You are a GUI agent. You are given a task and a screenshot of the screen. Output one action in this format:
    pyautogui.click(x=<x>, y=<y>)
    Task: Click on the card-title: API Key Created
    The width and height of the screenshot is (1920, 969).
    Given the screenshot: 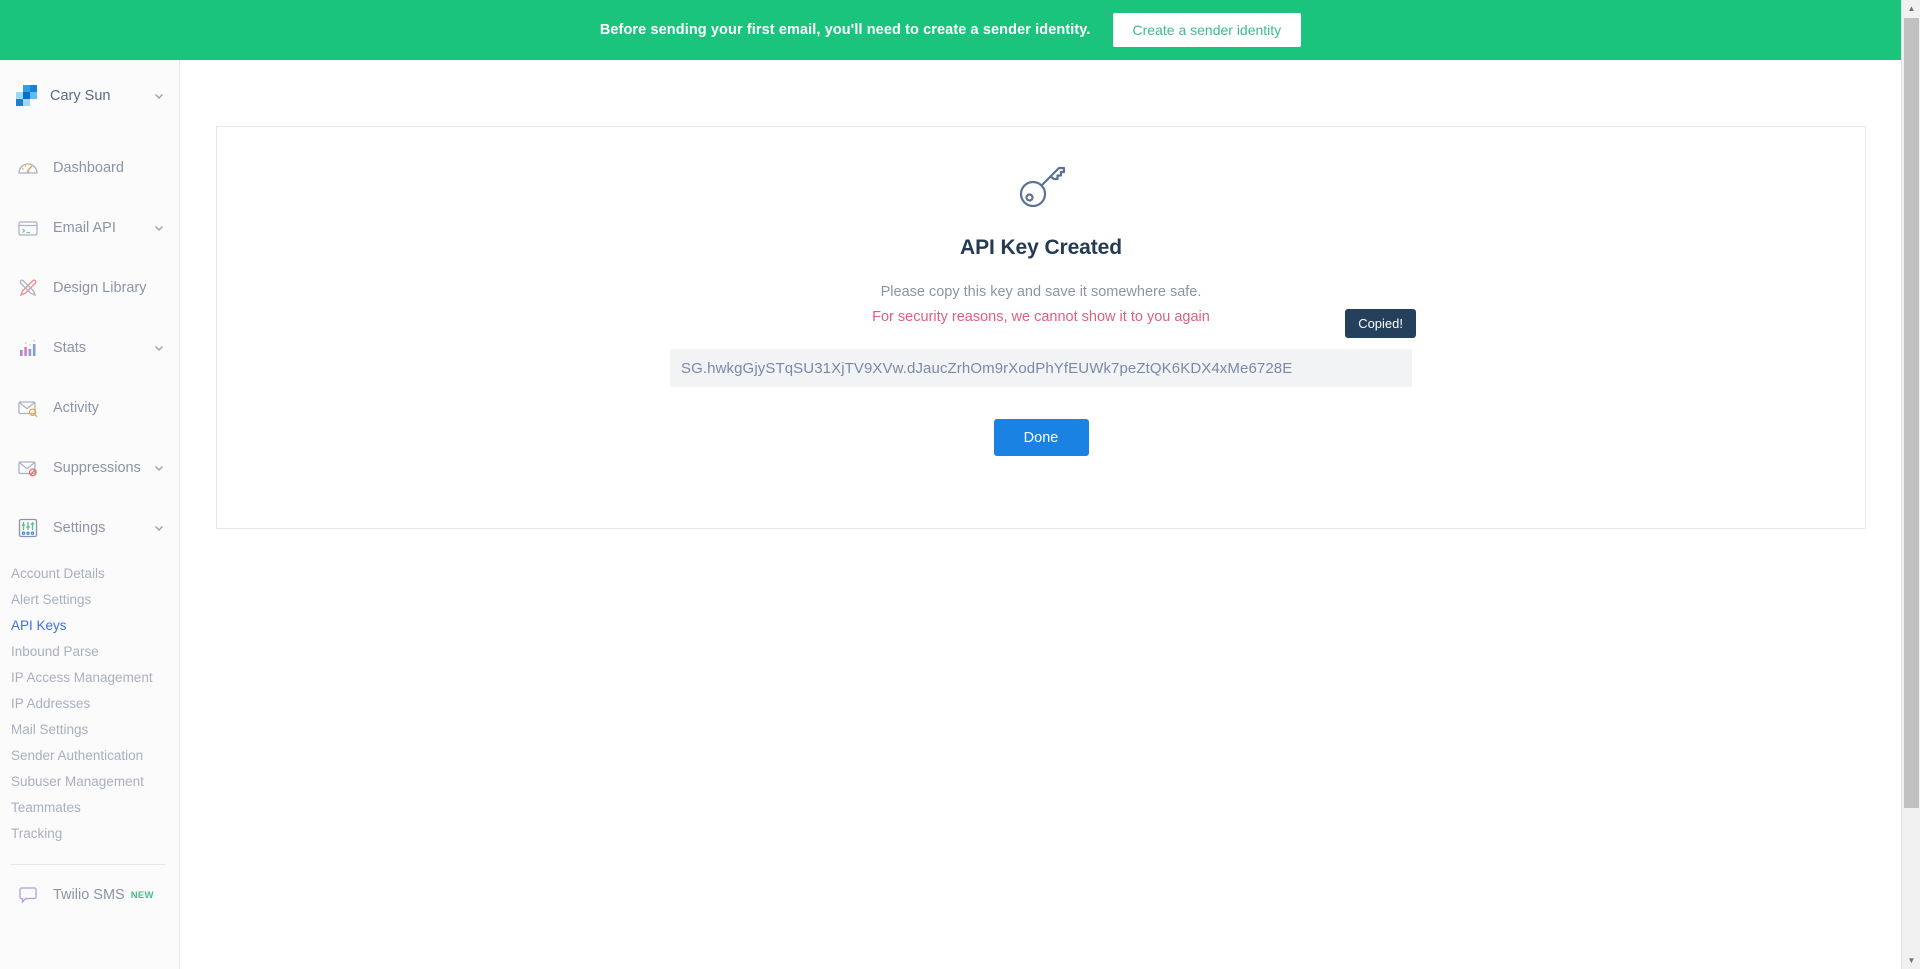 What is the action you would take?
    pyautogui.click(x=1041, y=247)
    